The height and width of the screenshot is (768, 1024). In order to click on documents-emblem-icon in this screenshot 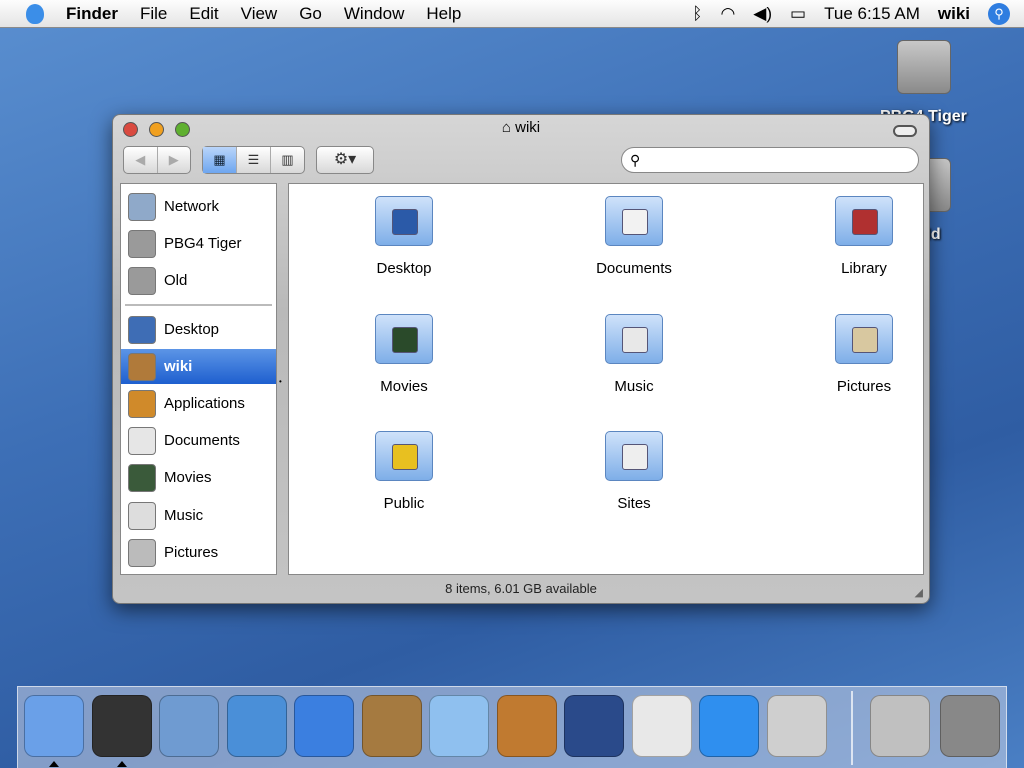, I will do `click(635, 222)`.